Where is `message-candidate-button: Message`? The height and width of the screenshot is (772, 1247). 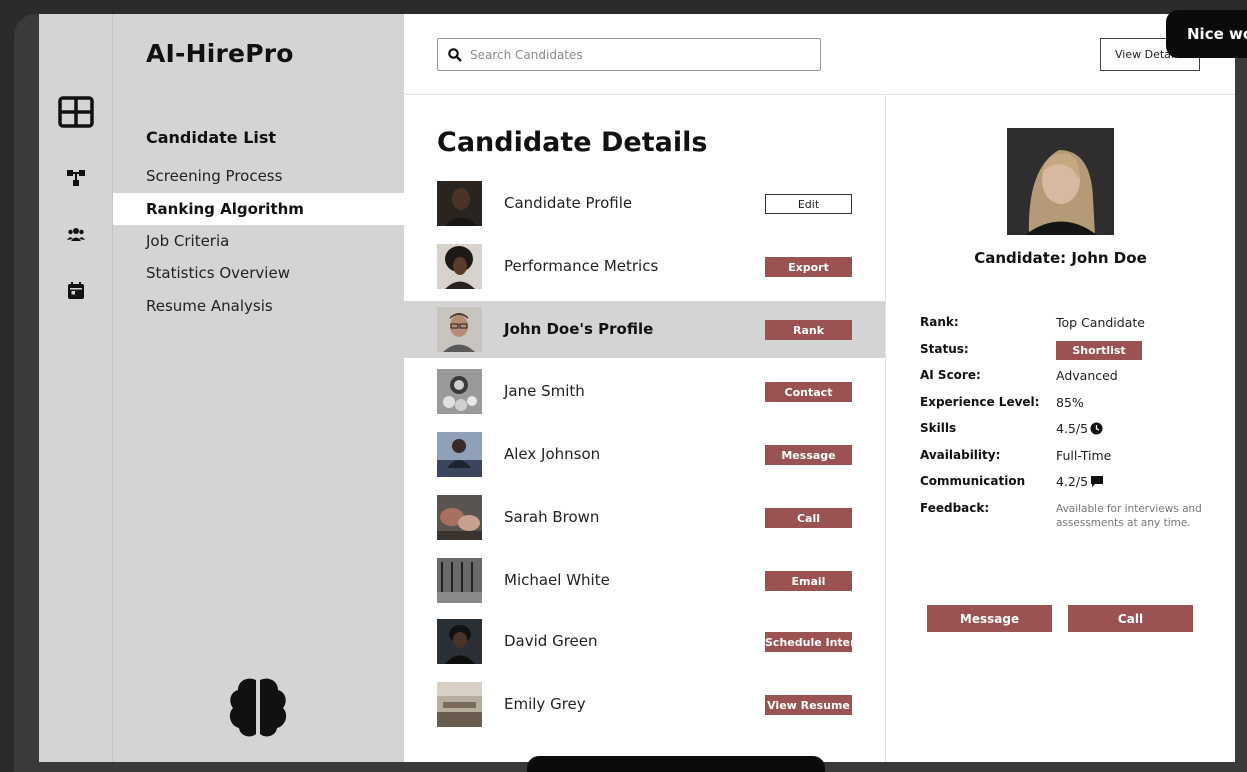
message-candidate-button: Message is located at coordinates (989, 618).